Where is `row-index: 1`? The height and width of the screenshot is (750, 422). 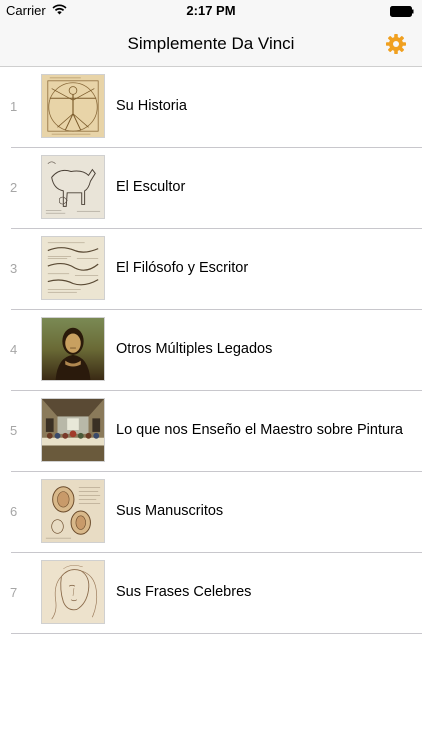
row-index: 1 is located at coordinates (14, 106).